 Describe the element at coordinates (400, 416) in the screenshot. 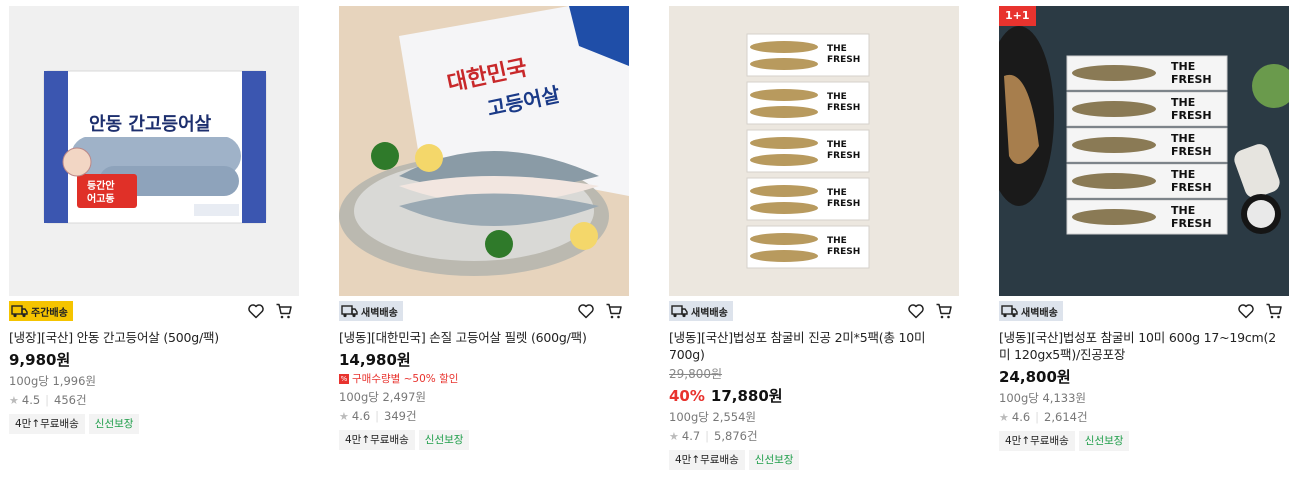

I see `review-count: 349건` at that location.